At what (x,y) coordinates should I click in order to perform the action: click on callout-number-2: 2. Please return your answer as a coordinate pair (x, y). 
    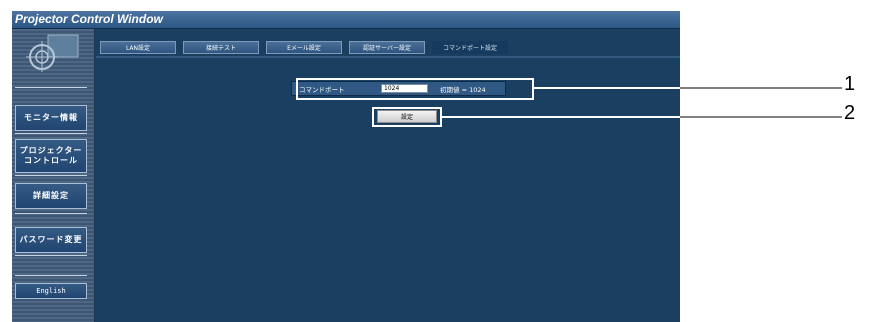
    Looking at the image, I should click on (850, 113).